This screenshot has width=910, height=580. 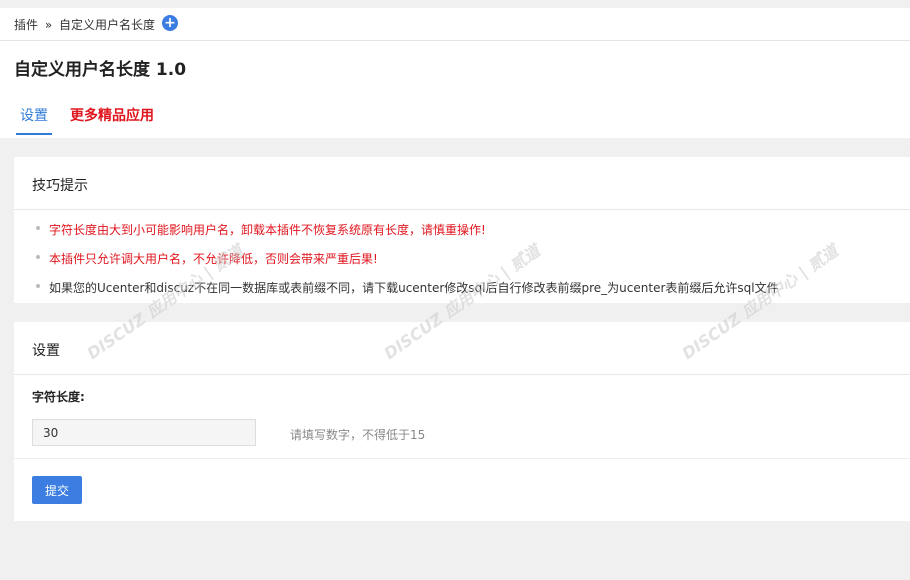 I want to click on settings-header: 设置, so click(x=462, y=348).